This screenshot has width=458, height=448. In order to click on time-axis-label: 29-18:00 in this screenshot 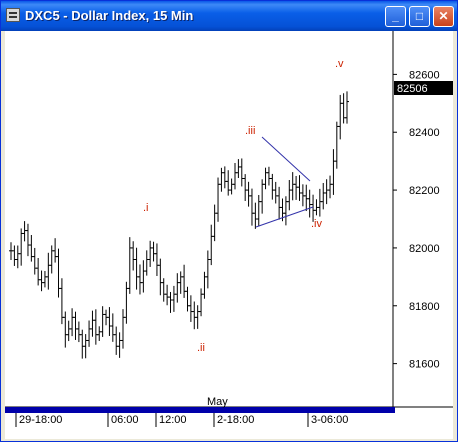, I will do `click(40, 420)`.